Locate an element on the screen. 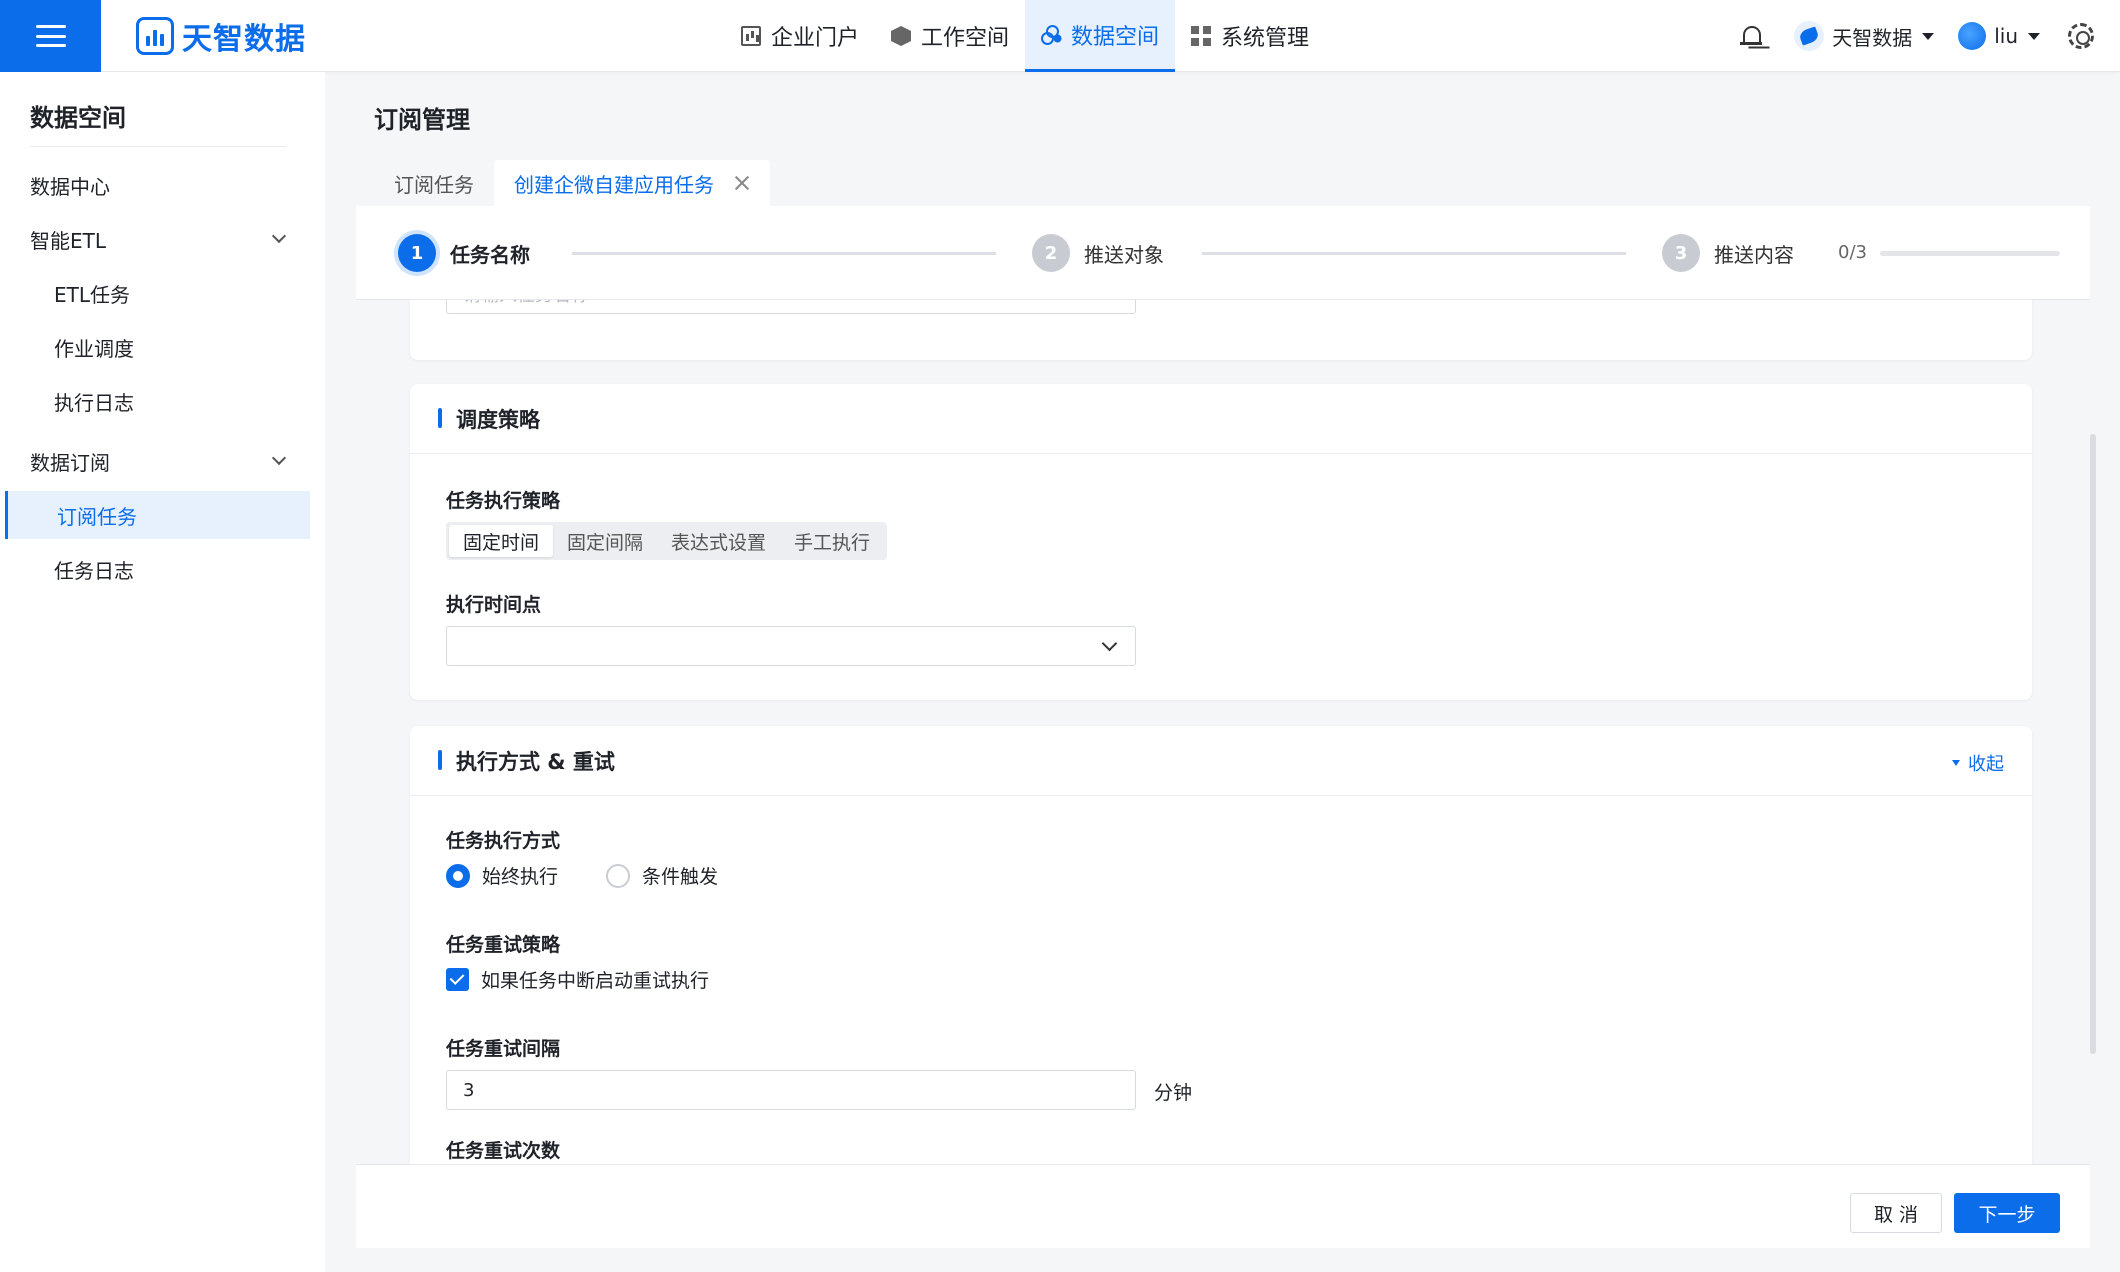 The image size is (2120, 1272). progress-bar is located at coordinates (1970, 253).